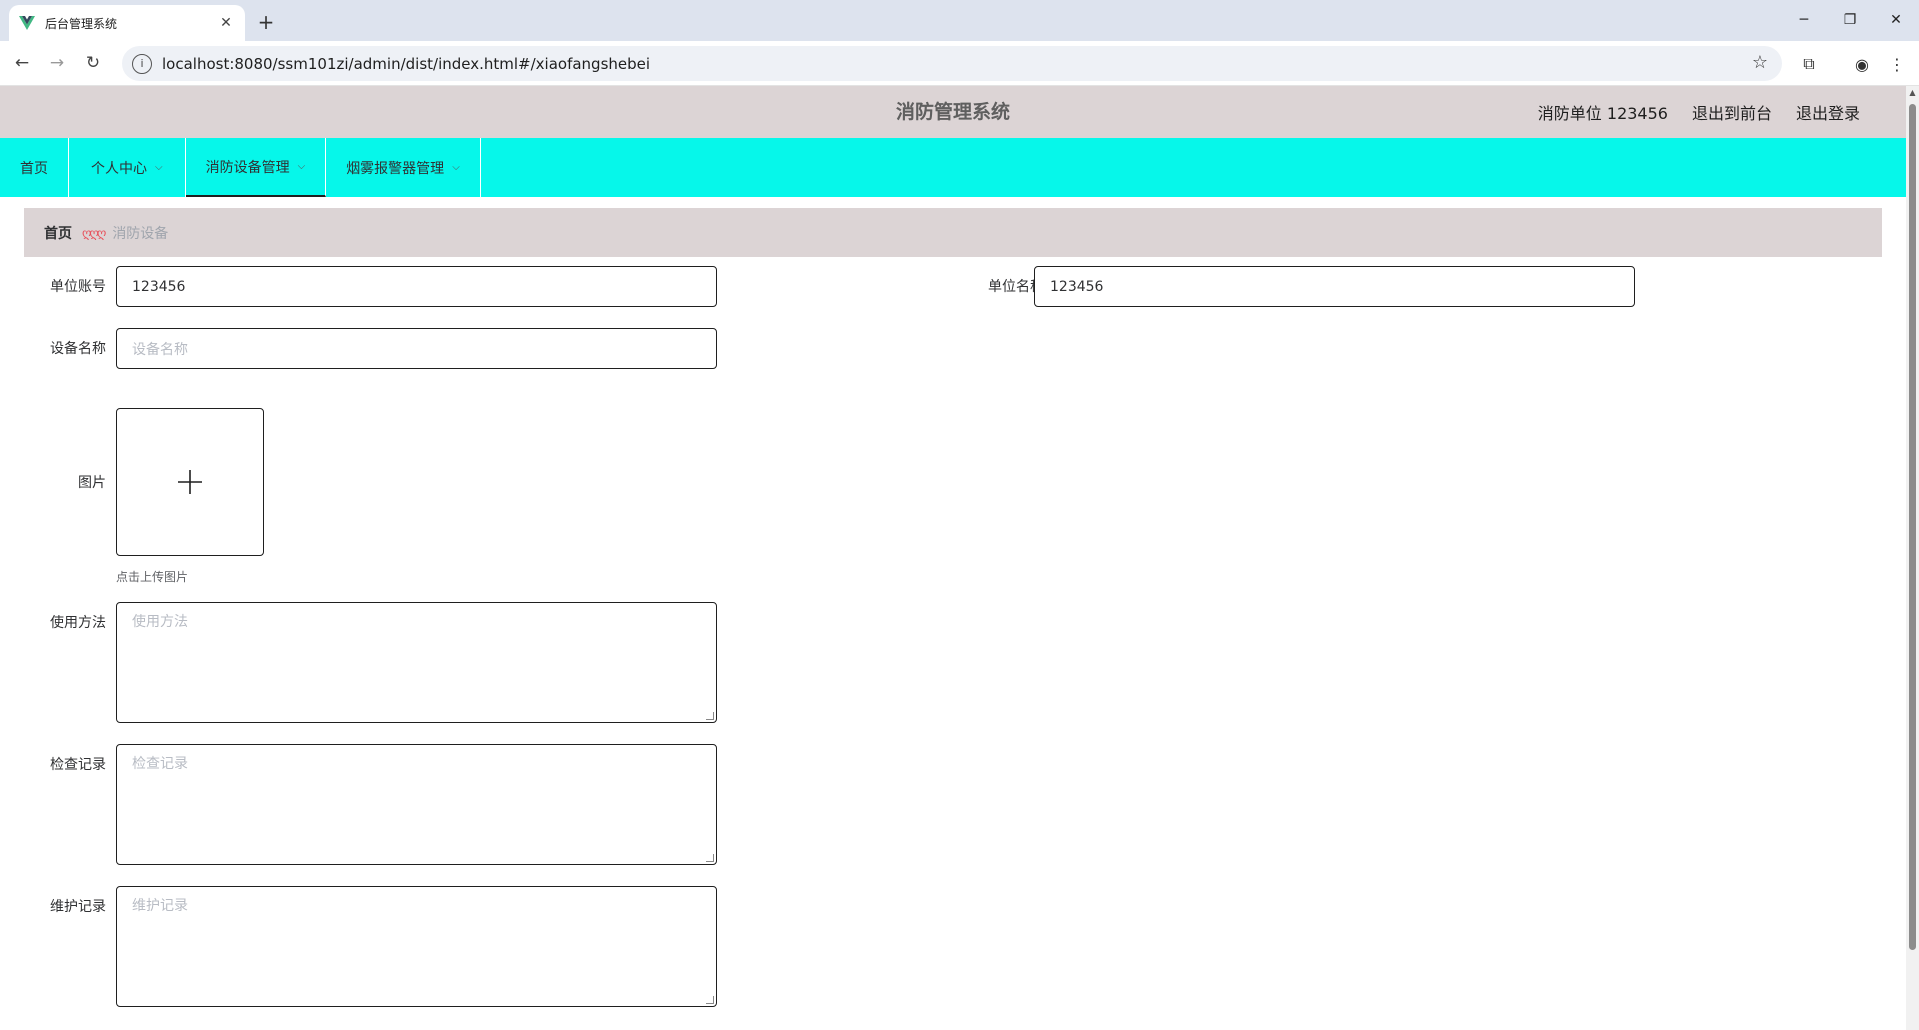  I want to click on inspection-textarea: 检查记录, so click(416, 804).